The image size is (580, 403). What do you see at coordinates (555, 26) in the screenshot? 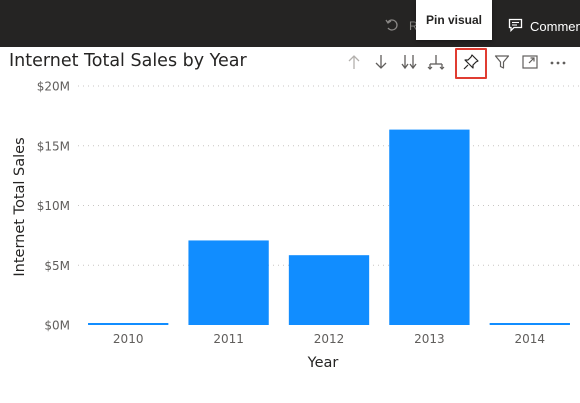
I see `comment-label: Comment` at bounding box center [555, 26].